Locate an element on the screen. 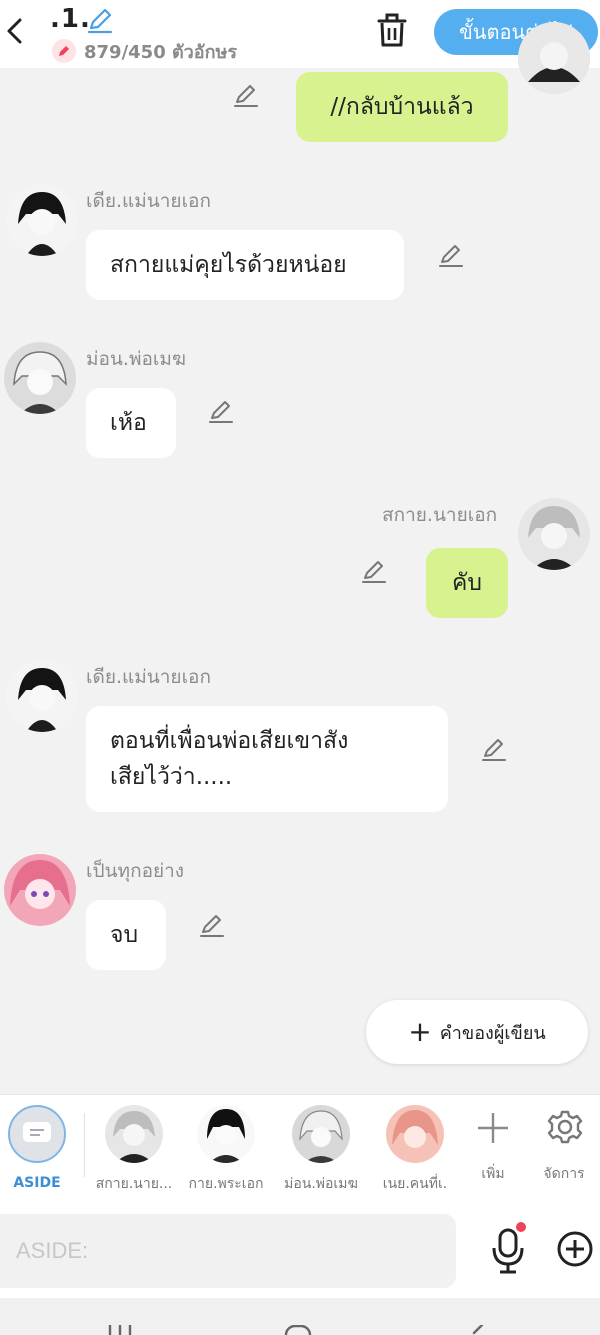 The height and width of the screenshot is (1335, 600). system-nav-bar is located at coordinates (300, 1316).